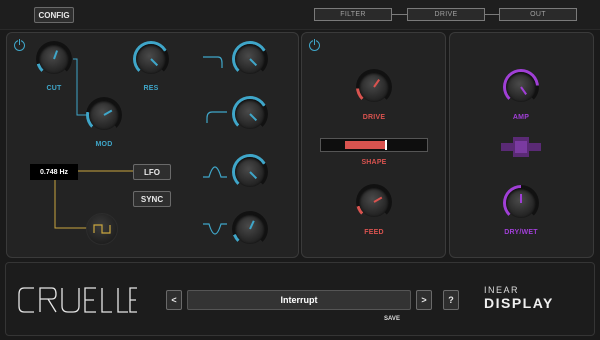 This screenshot has width=600, height=340. I want to click on amp-label: AMP, so click(521, 117).